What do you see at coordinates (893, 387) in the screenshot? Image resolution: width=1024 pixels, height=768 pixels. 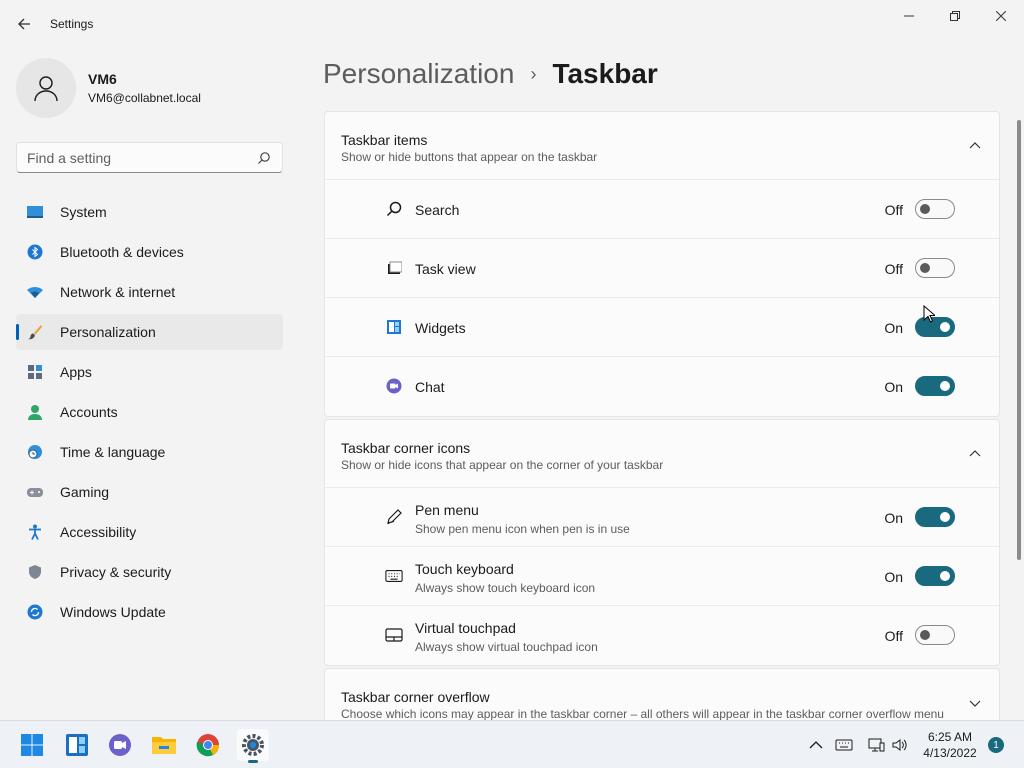 I see `toggle-state-text: On` at bounding box center [893, 387].